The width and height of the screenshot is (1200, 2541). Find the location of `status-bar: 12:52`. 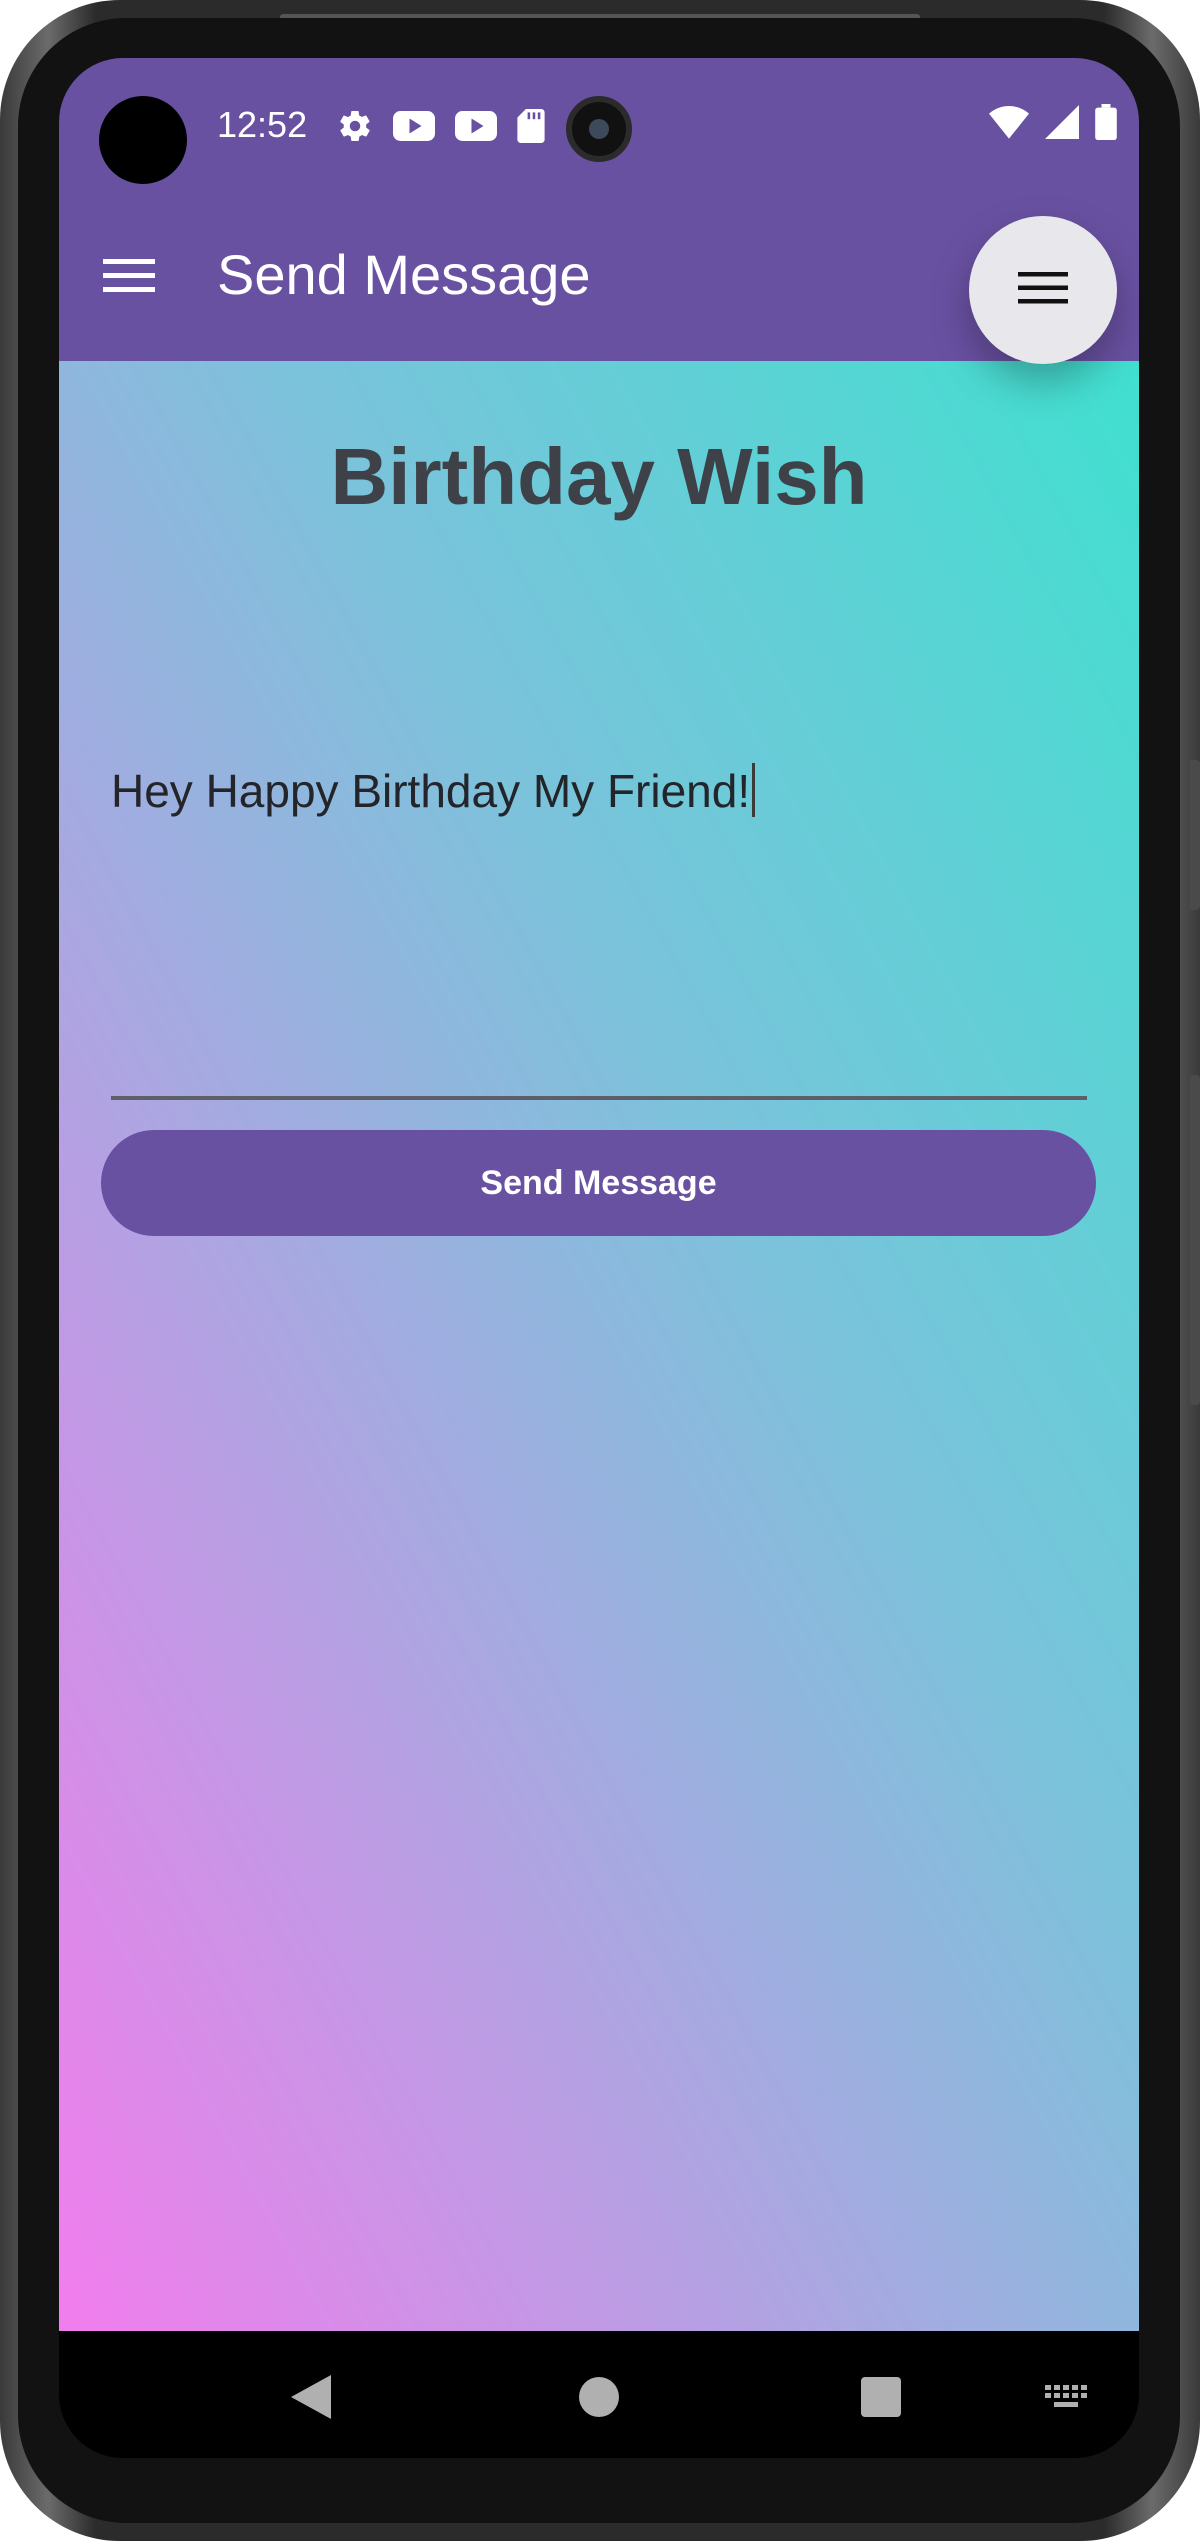

status-bar: 12:52 is located at coordinates (599, 128).